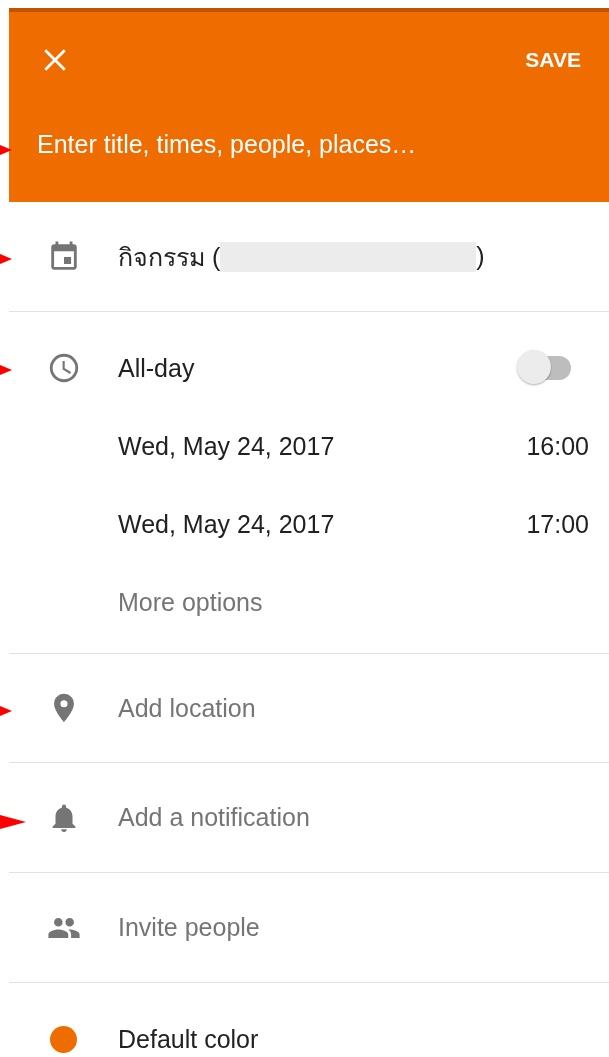 This screenshot has height=1057, width=609. I want to click on time-field: 17:00, so click(557, 524).